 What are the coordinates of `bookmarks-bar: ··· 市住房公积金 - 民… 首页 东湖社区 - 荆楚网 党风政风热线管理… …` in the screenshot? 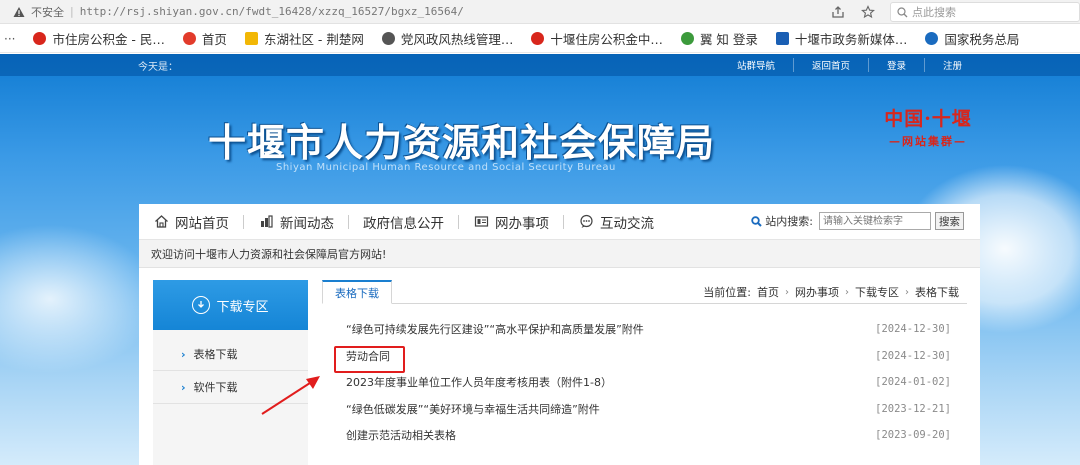 It's located at (540, 39).